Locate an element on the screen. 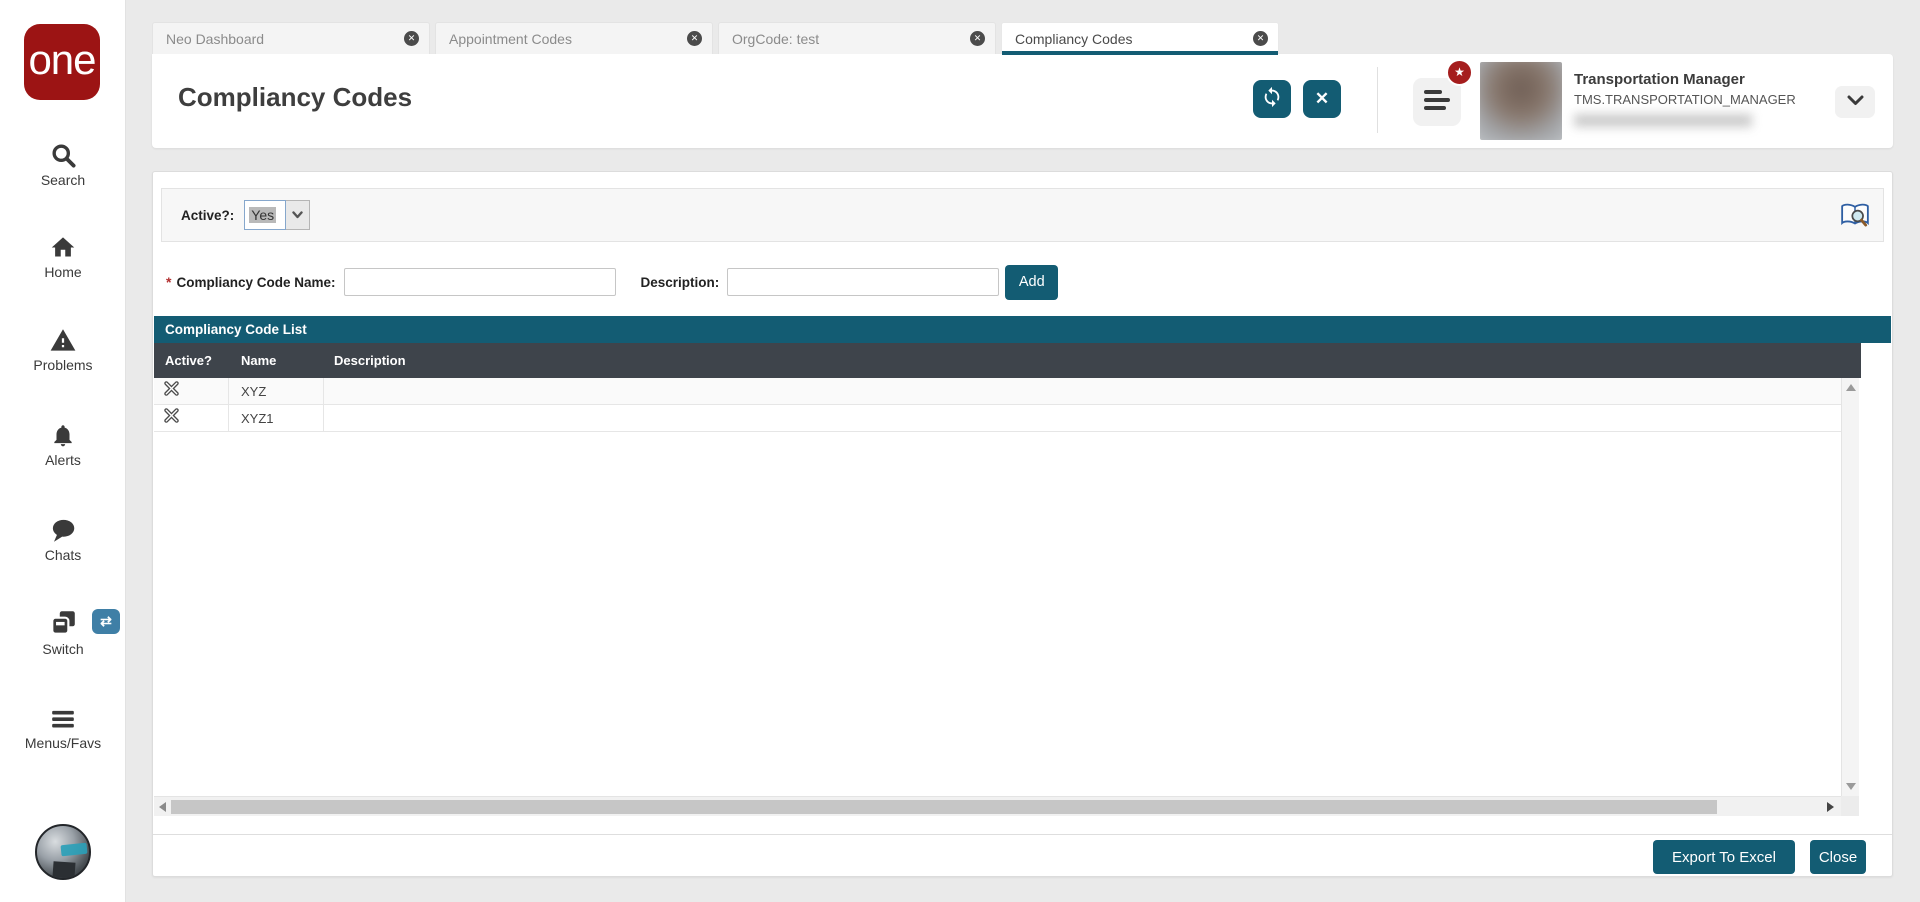 The height and width of the screenshot is (902, 1920). active-filter-value: Yes is located at coordinates (263, 215).